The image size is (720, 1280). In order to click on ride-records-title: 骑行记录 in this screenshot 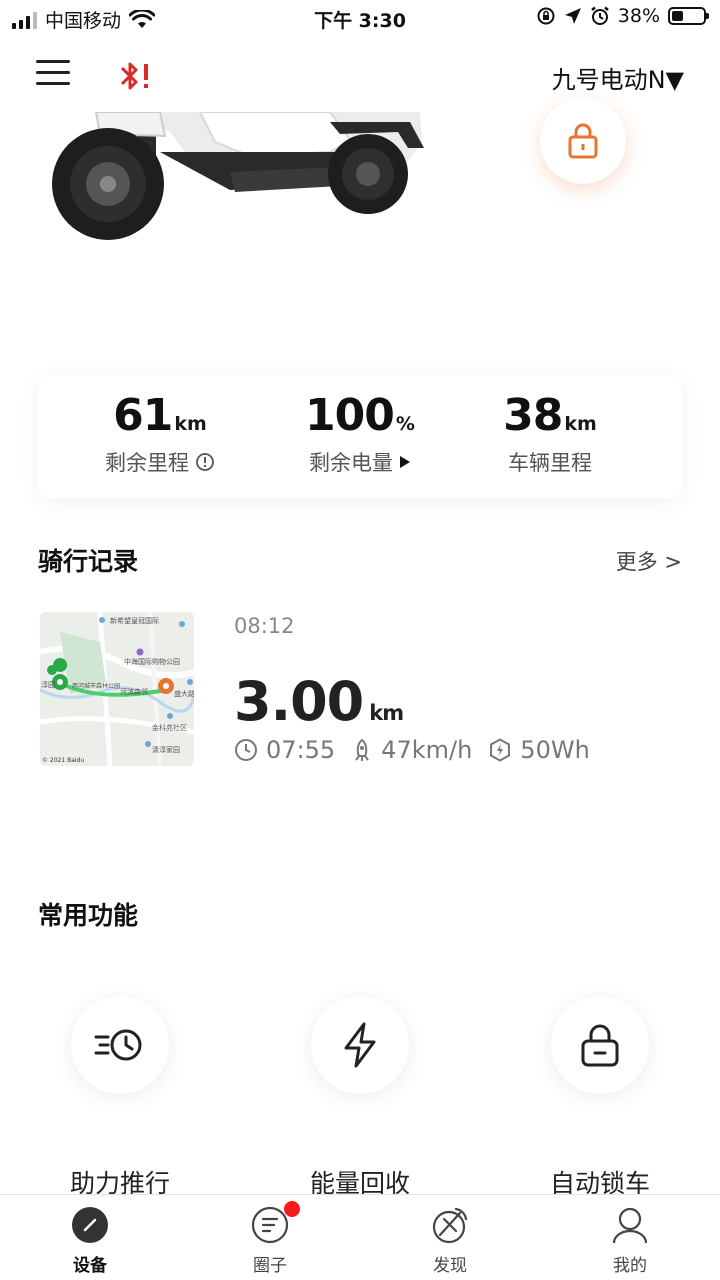, I will do `click(88, 561)`.